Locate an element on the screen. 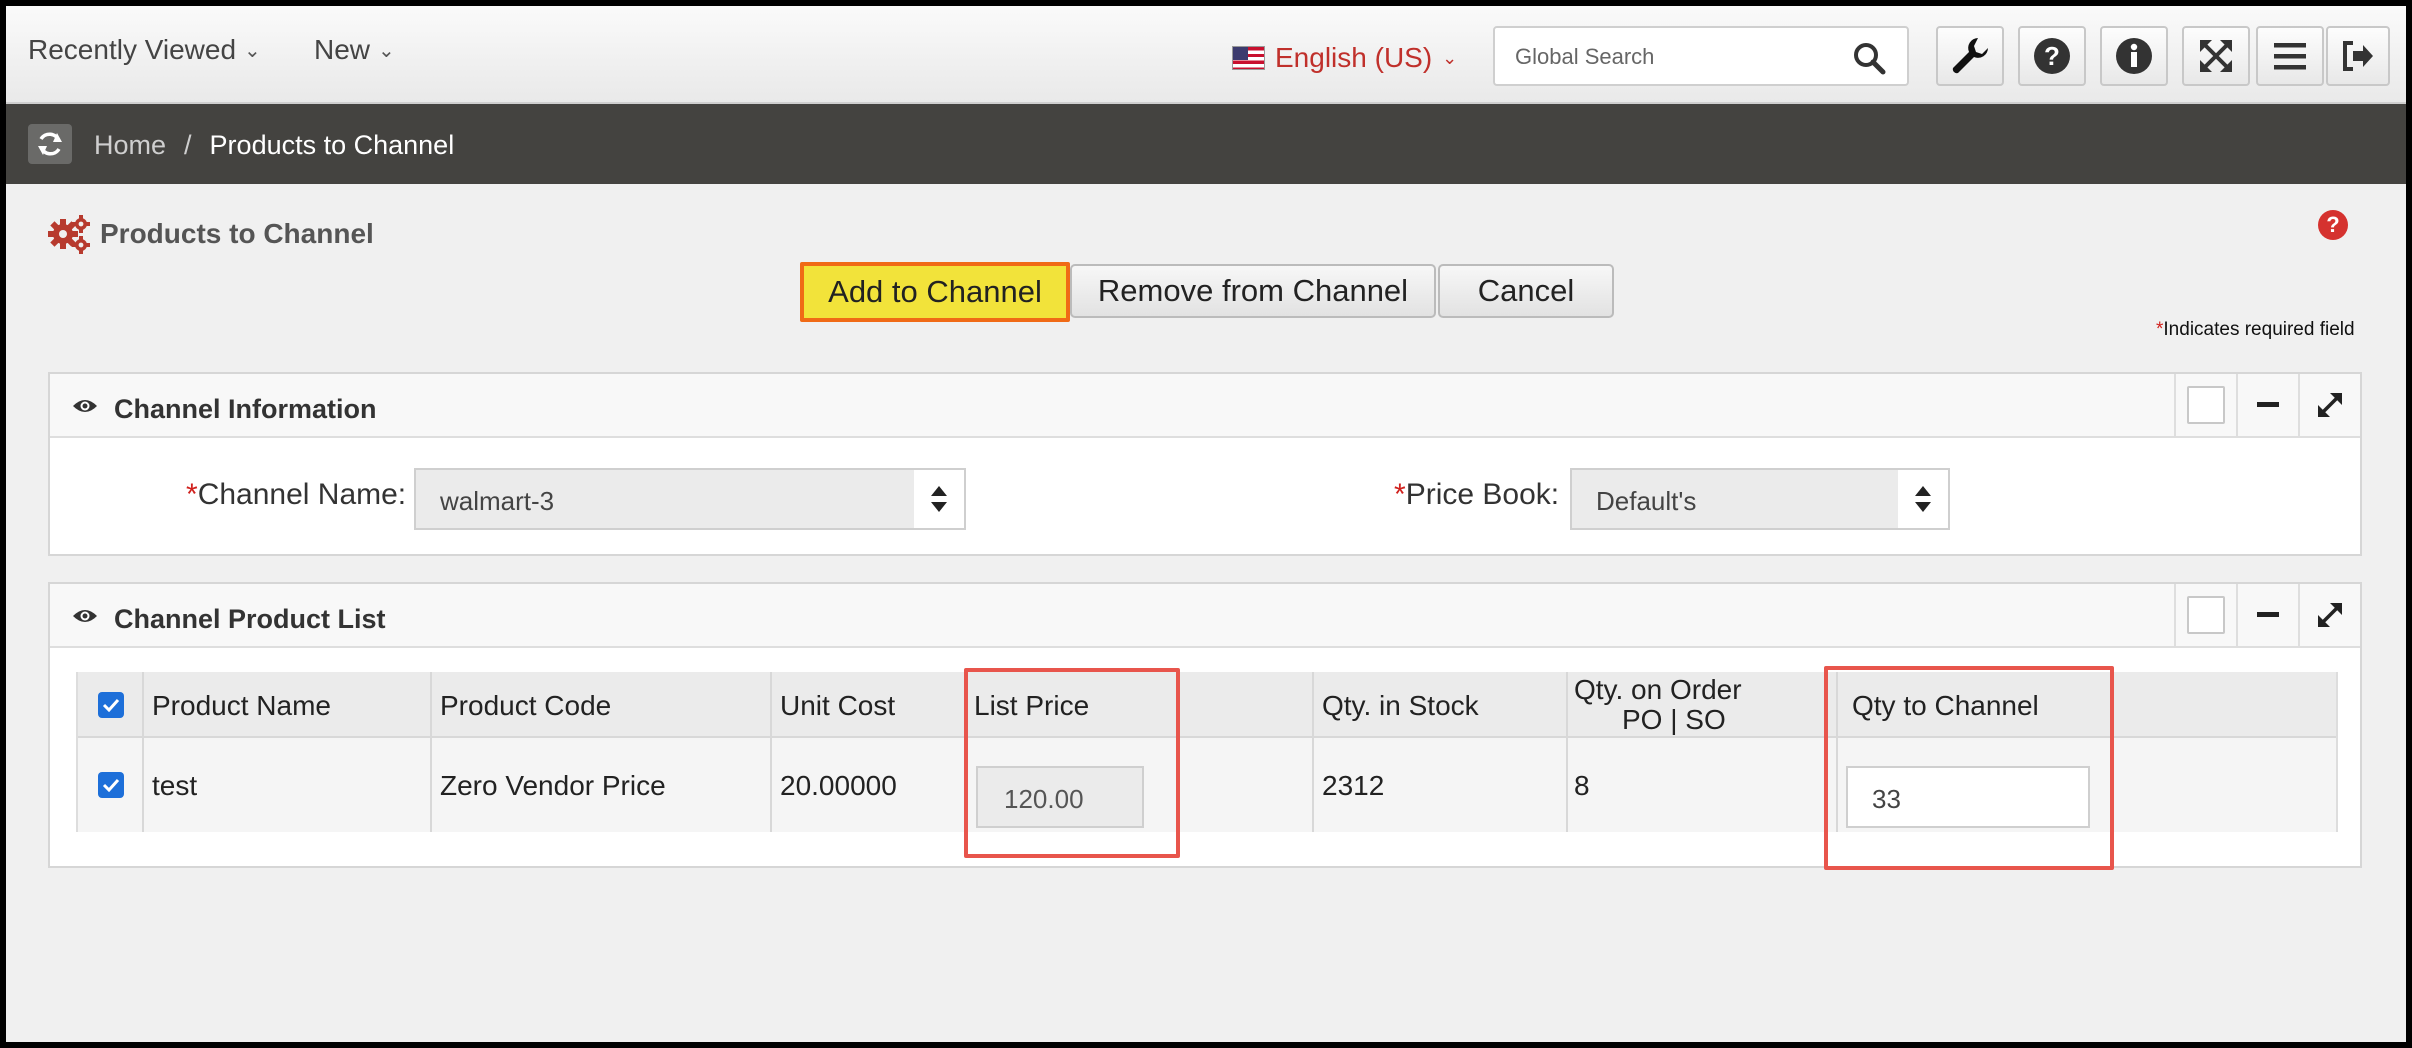  language-selector: English (US) ⌄ is located at coordinates (1344, 58).